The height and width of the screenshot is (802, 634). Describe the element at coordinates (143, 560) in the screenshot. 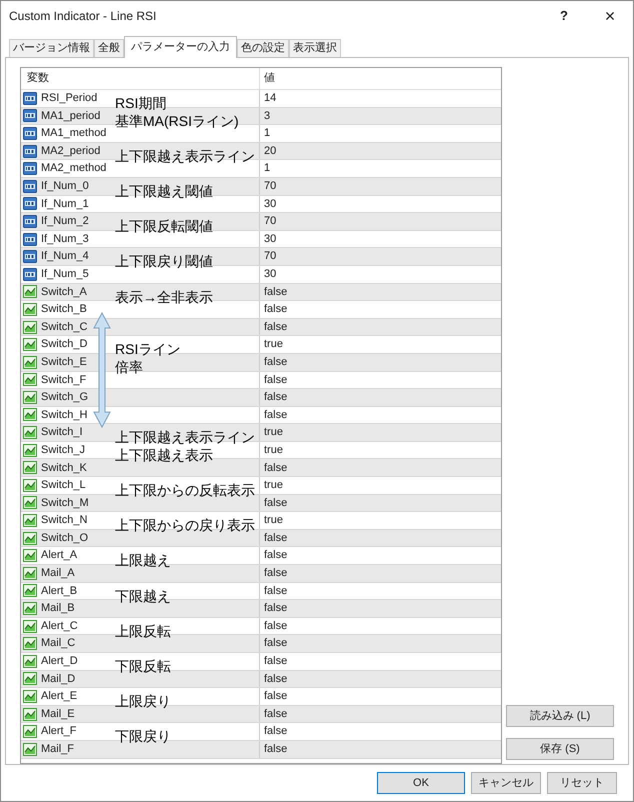

I see `annotation-text: 上限越え` at that location.